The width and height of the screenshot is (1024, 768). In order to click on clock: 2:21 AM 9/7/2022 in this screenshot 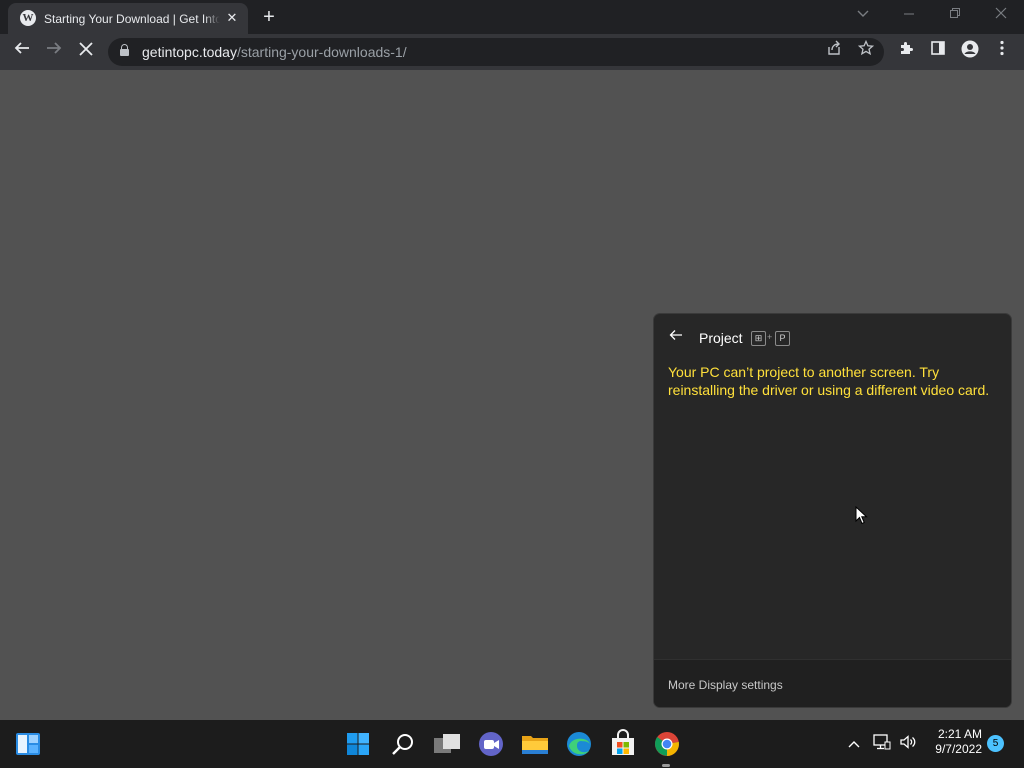, I will do `click(954, 742)`.